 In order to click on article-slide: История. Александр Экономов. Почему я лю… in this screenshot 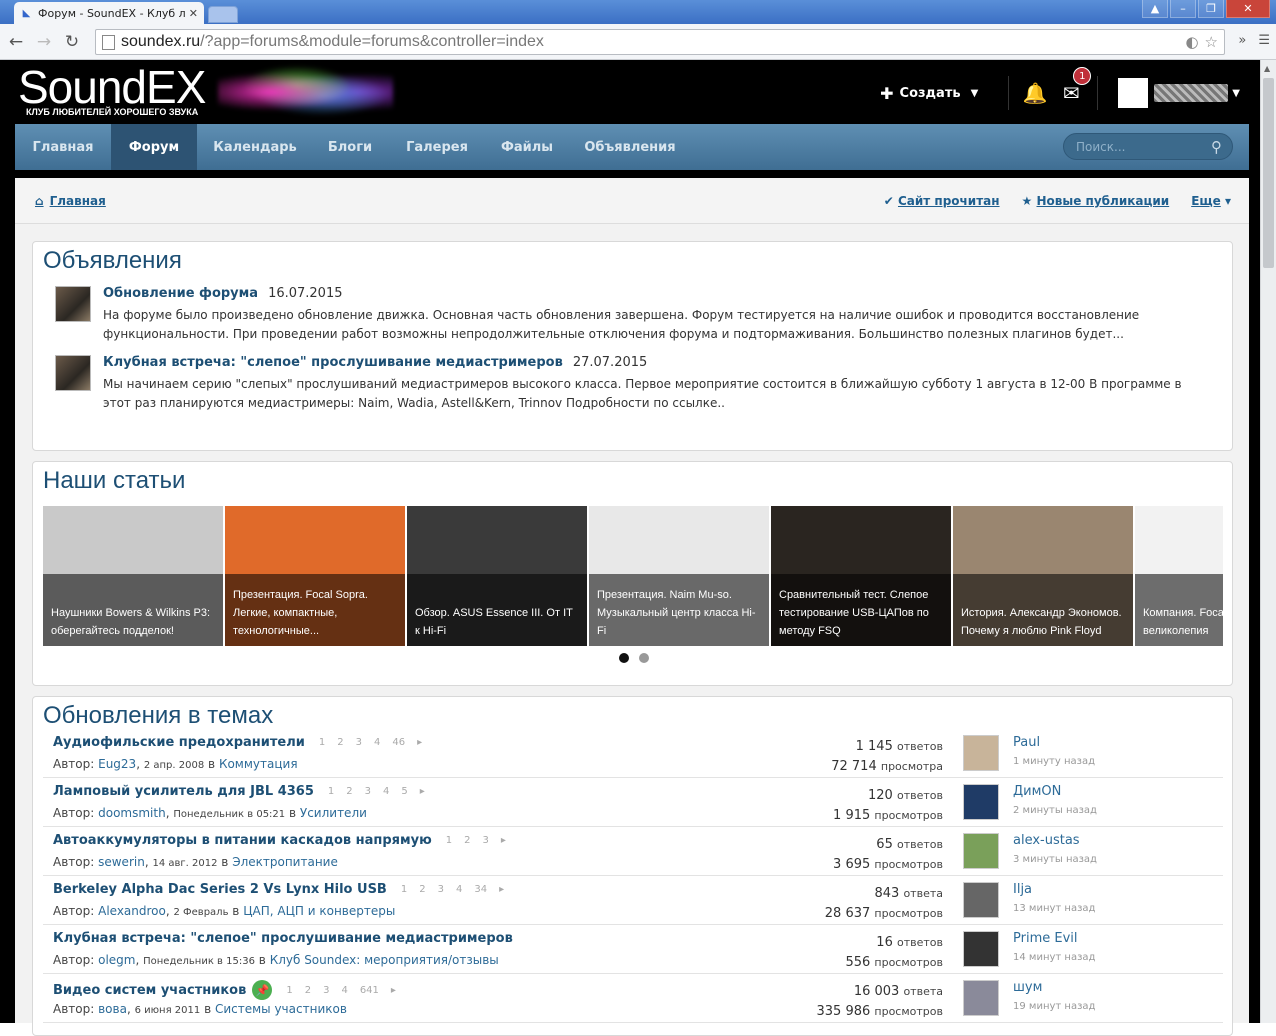, I will do `click(1043, 576)`.